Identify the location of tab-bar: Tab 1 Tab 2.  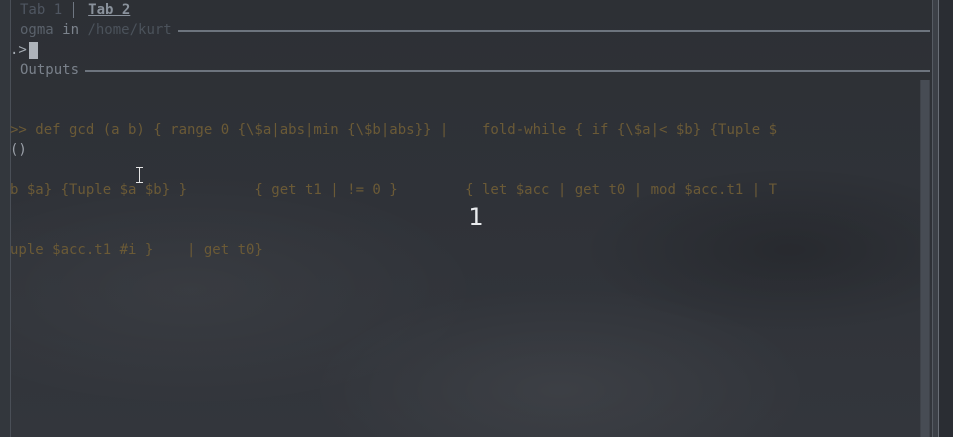
(75, 10).